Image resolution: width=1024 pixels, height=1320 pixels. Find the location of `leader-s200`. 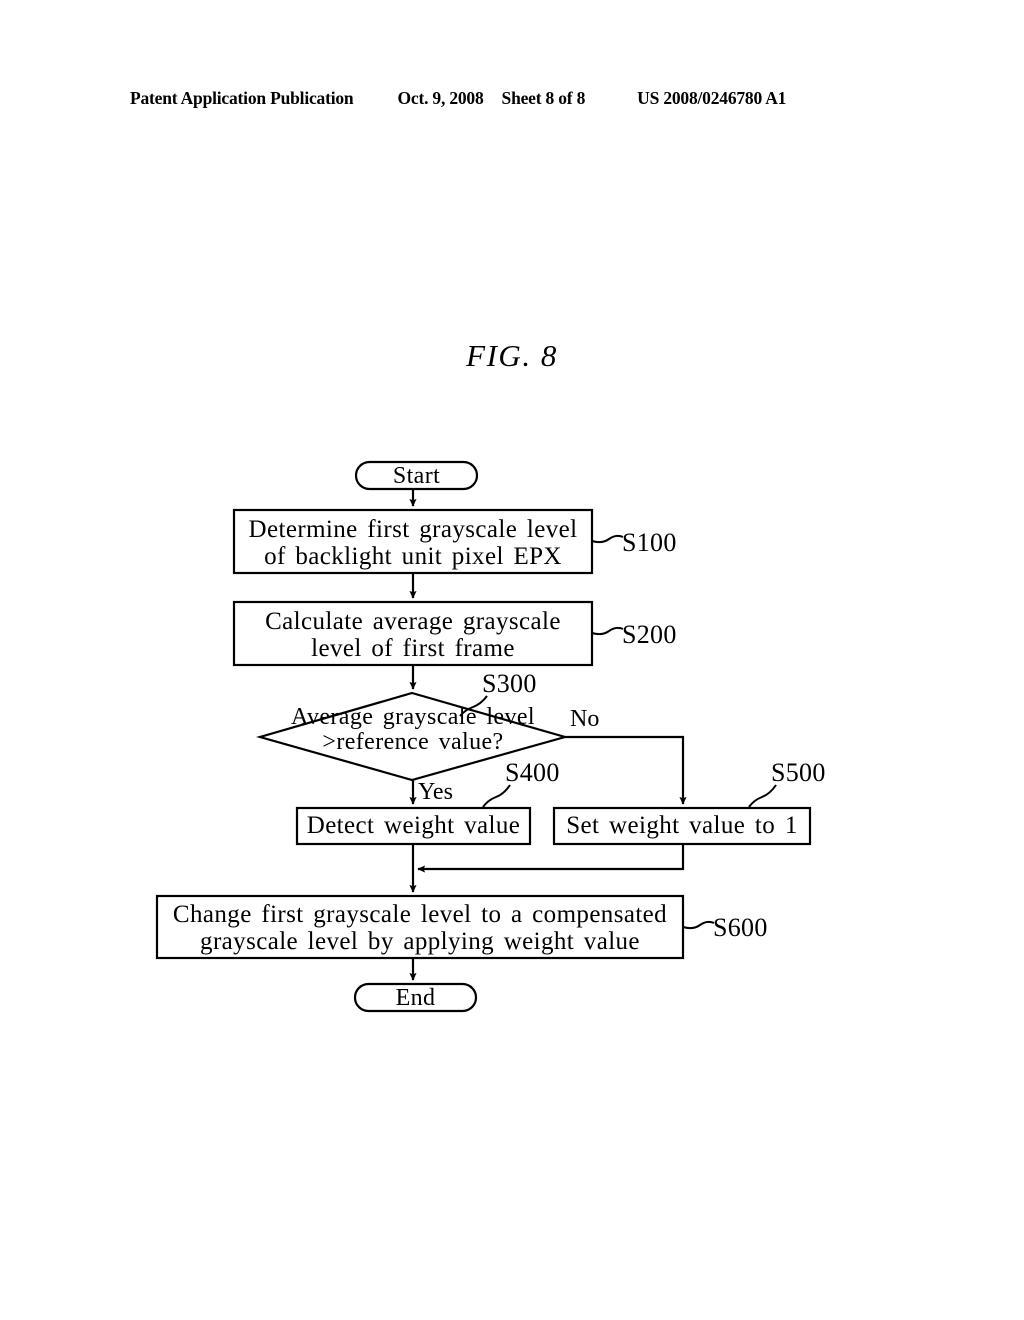

leader-s200 is located at coordinates (607, 631).